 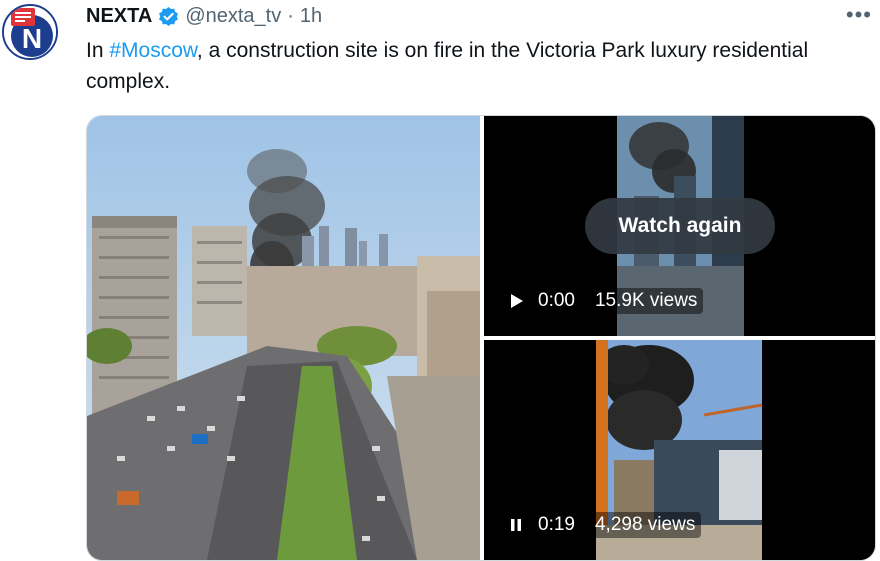 I want to click on nexta-logo-icon: N, so click(x=30, y=32).